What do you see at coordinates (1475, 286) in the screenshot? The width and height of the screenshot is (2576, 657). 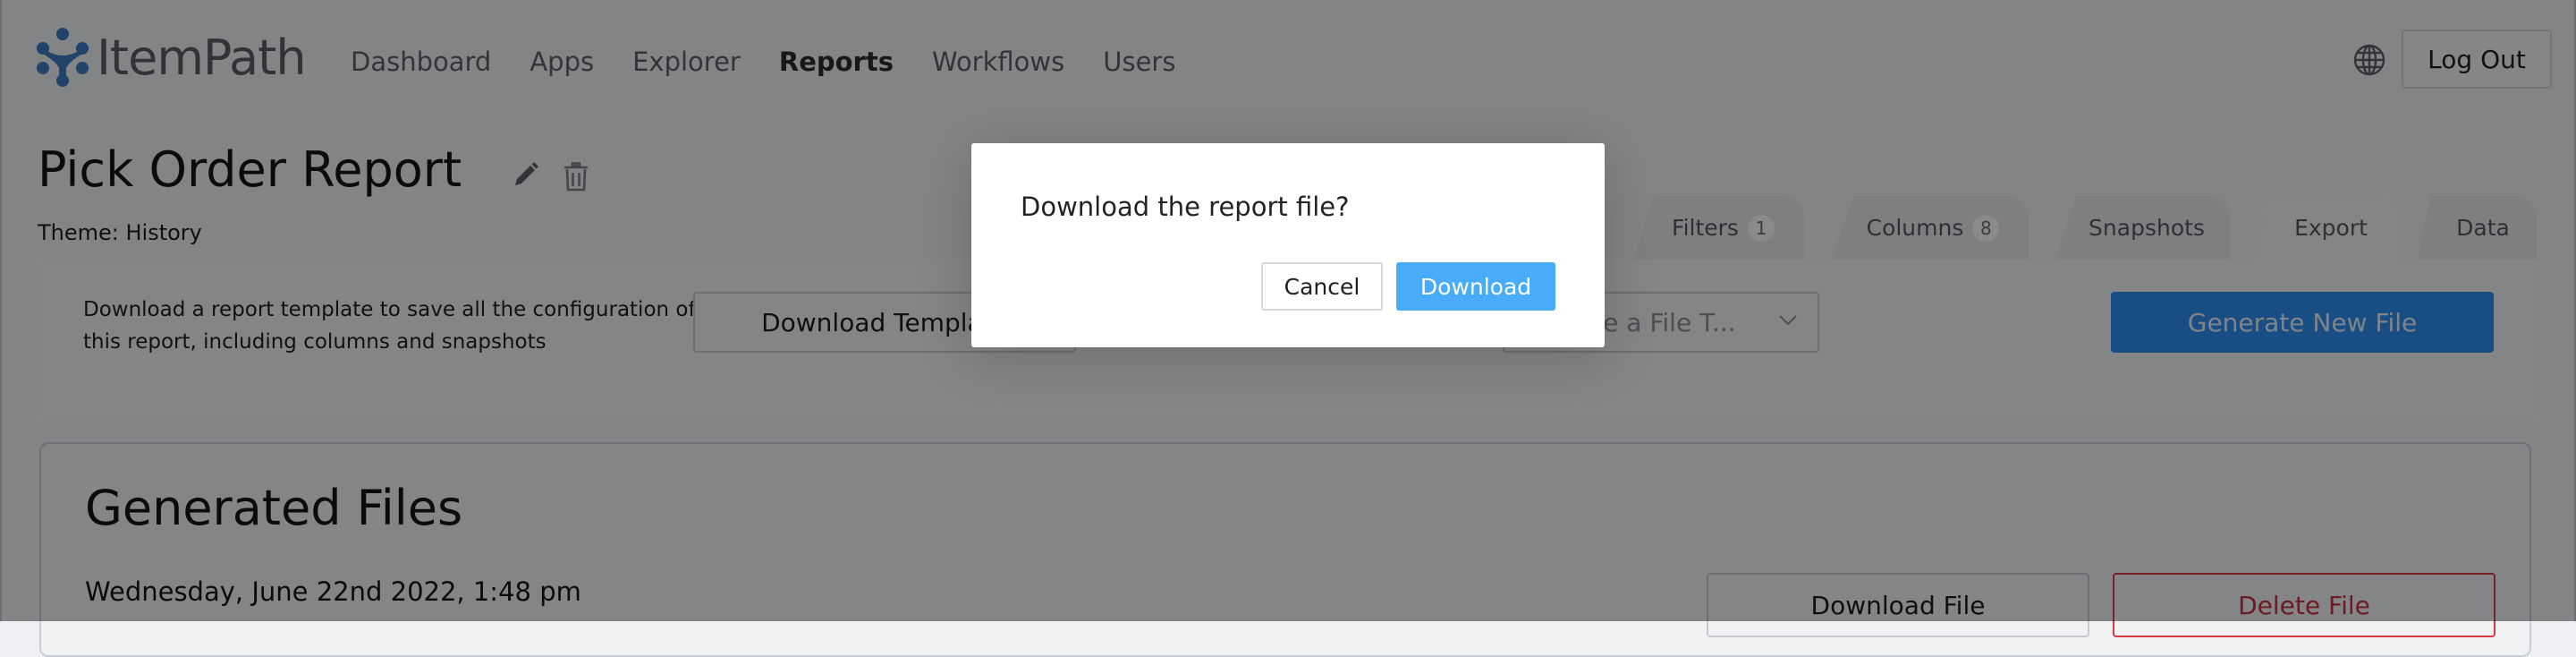 I see `confirm-download-button: Download` at bounding box center [1475, 286].